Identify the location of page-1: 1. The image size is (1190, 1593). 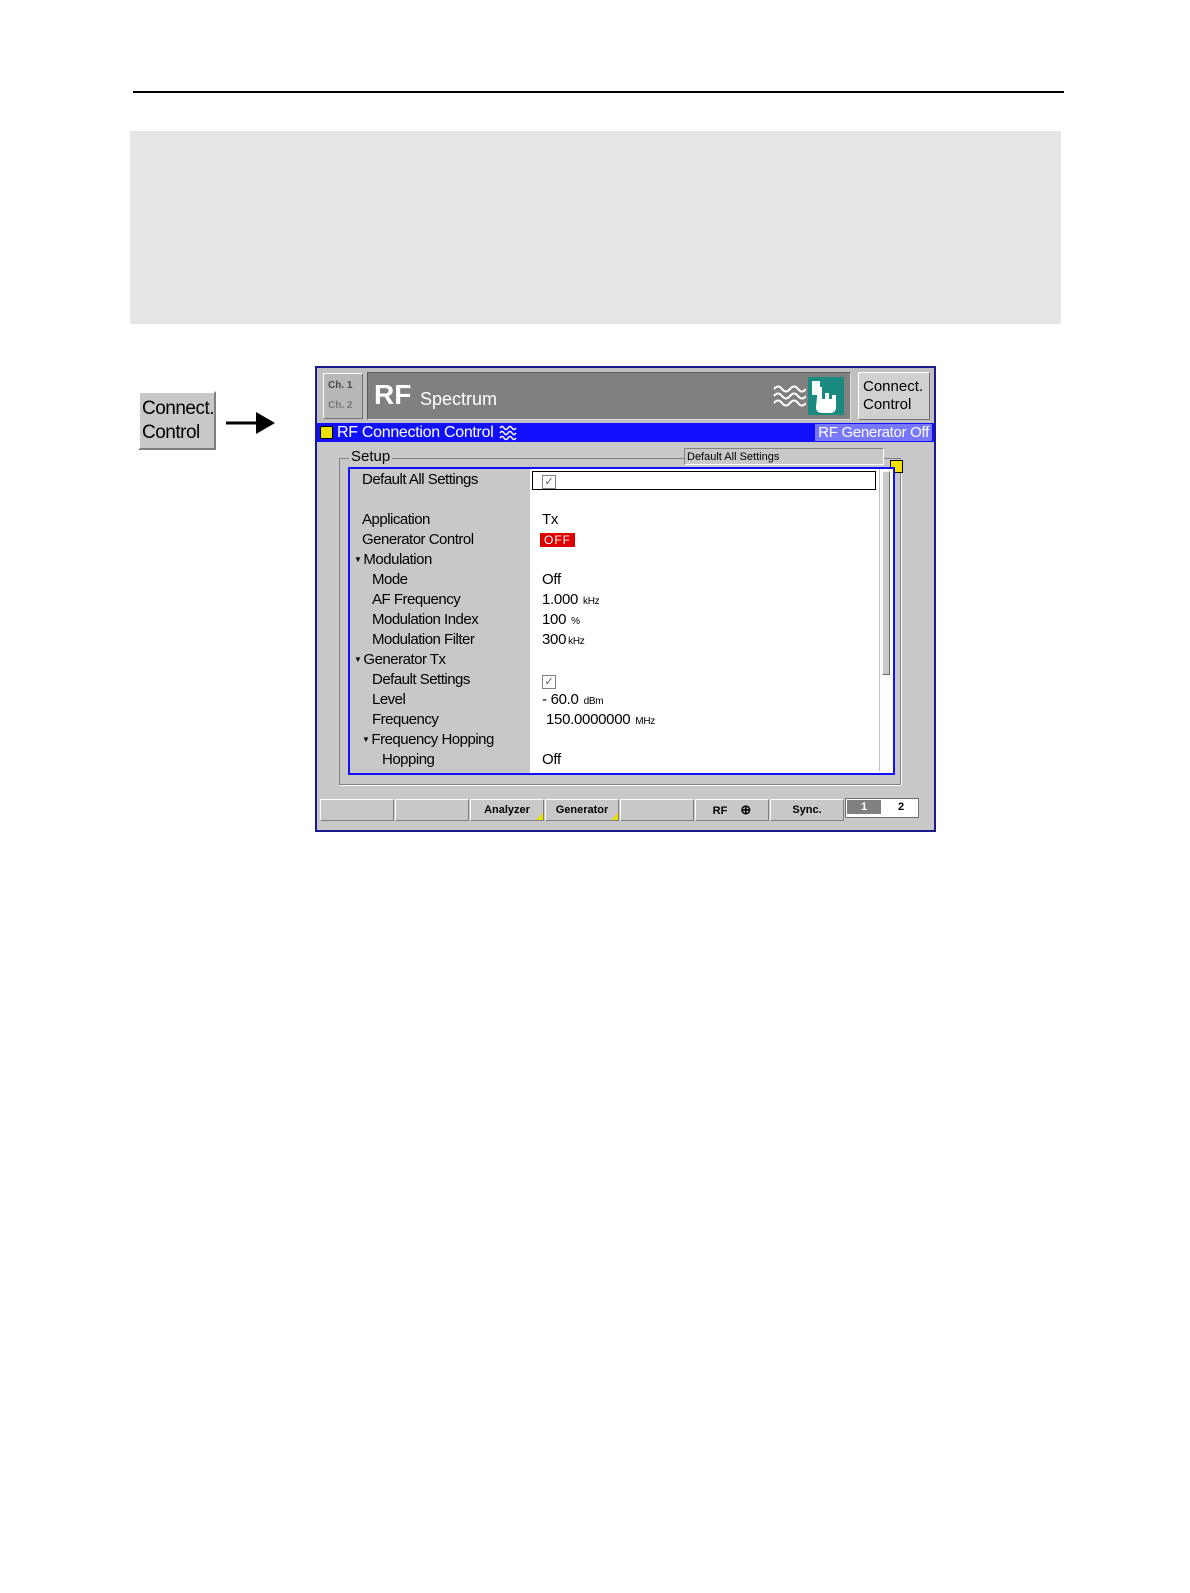
(864, 807).